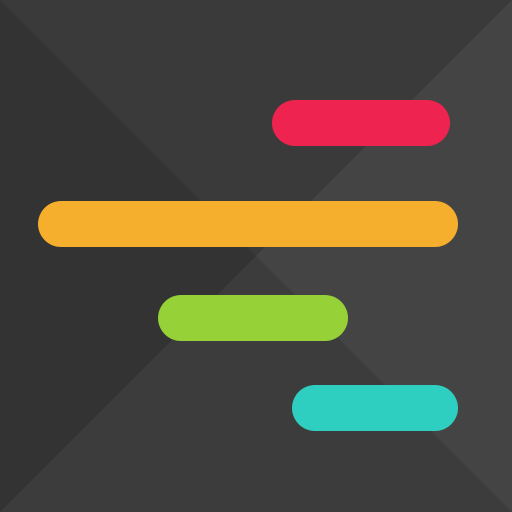 The width and height of the screenshot is (512, 512). Describe the element at coordinates (253, 318) in the screenshot. I see `timeline-bar-green` at that location.